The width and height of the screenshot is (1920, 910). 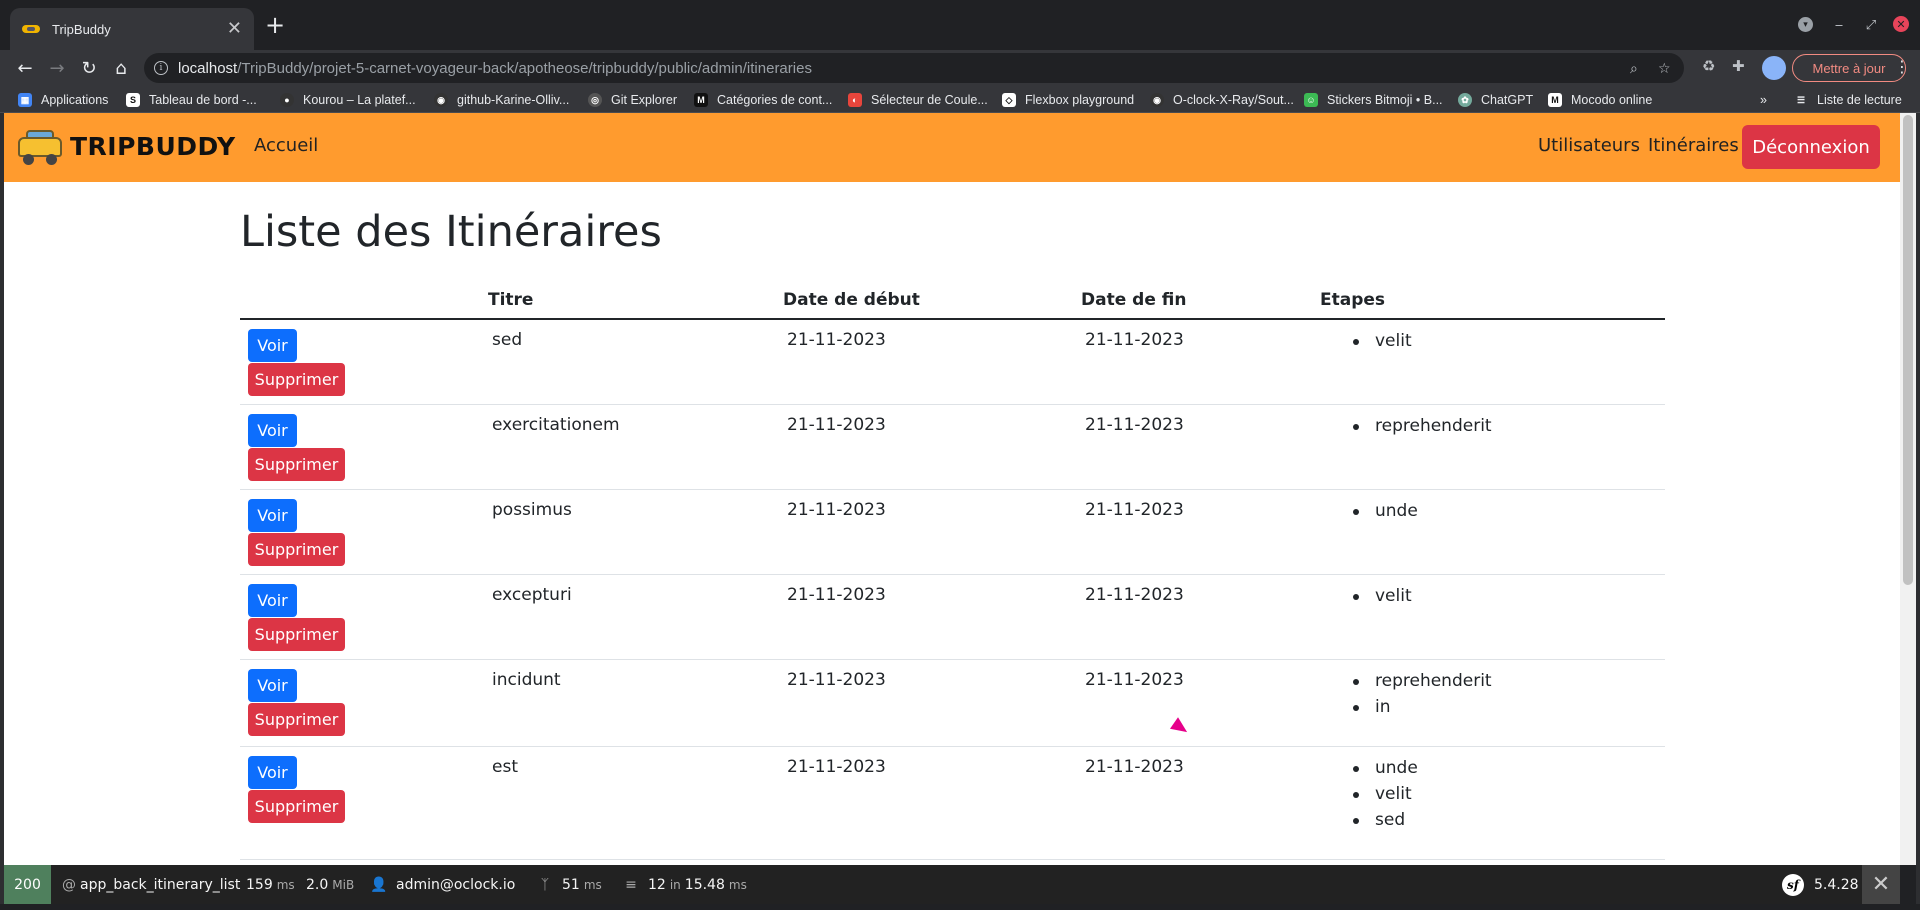 What do you see at coordinates (125, 146) in the screenshot?
I see `brand: TRIPBUDDY` at bounding box center [125, 146].